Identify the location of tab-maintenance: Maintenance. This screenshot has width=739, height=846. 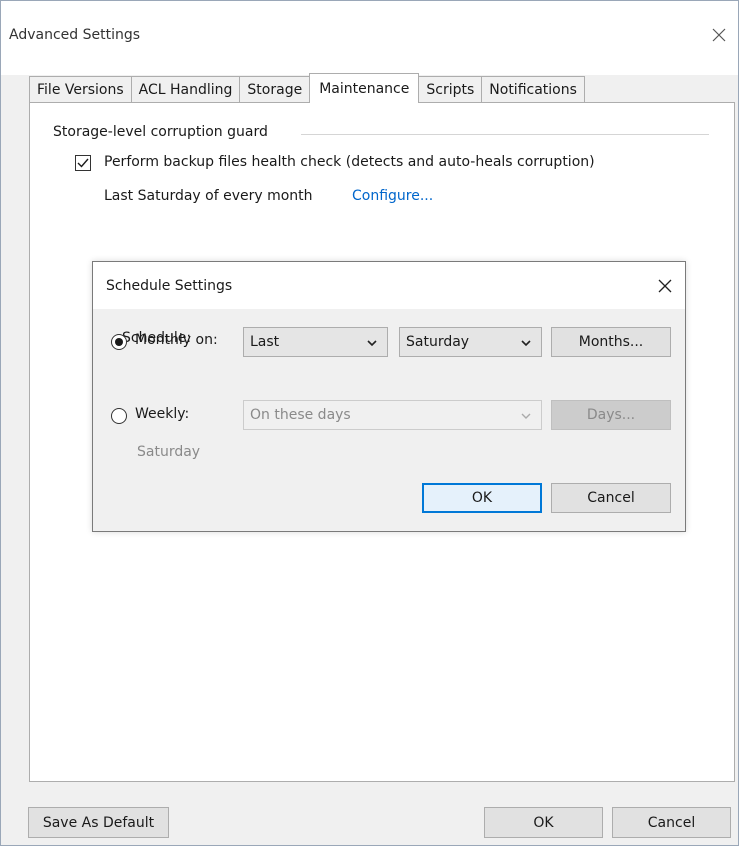
(364, 88).